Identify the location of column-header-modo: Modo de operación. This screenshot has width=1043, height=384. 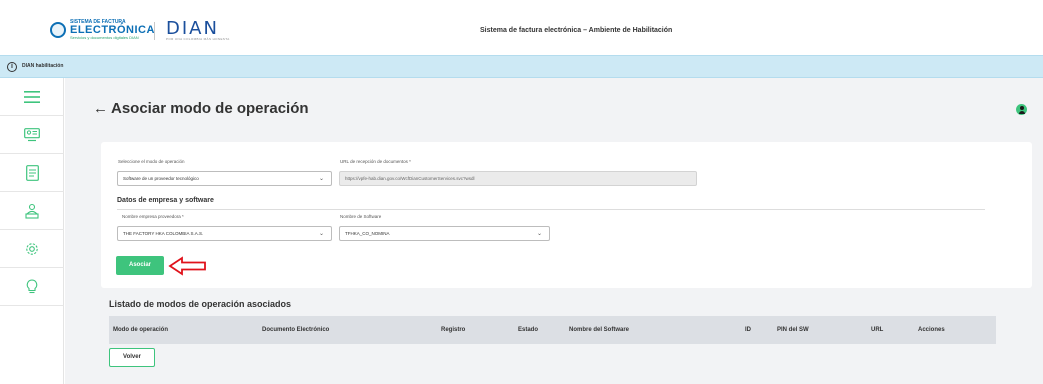
(141, 330).